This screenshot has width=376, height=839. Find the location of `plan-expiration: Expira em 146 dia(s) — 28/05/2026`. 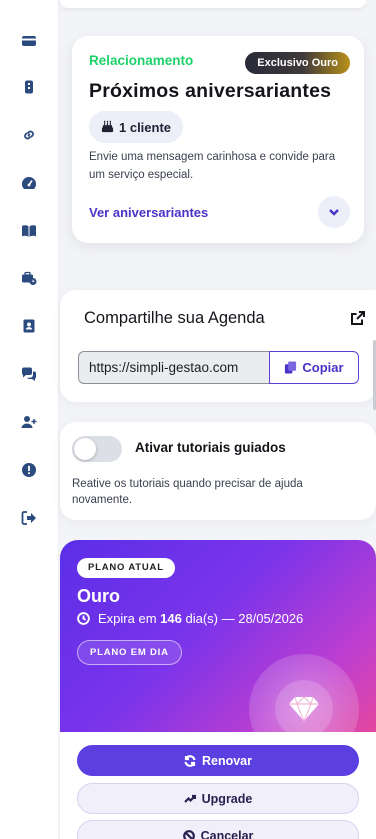

plan-expiration: Expira em 146 dia(s) — 28/05/2026 is located at coordinates (190, 618).